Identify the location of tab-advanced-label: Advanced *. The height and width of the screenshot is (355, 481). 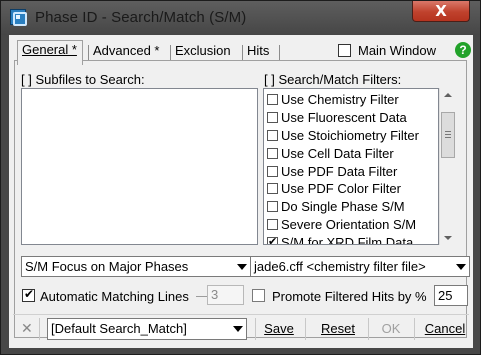
(126, 50).